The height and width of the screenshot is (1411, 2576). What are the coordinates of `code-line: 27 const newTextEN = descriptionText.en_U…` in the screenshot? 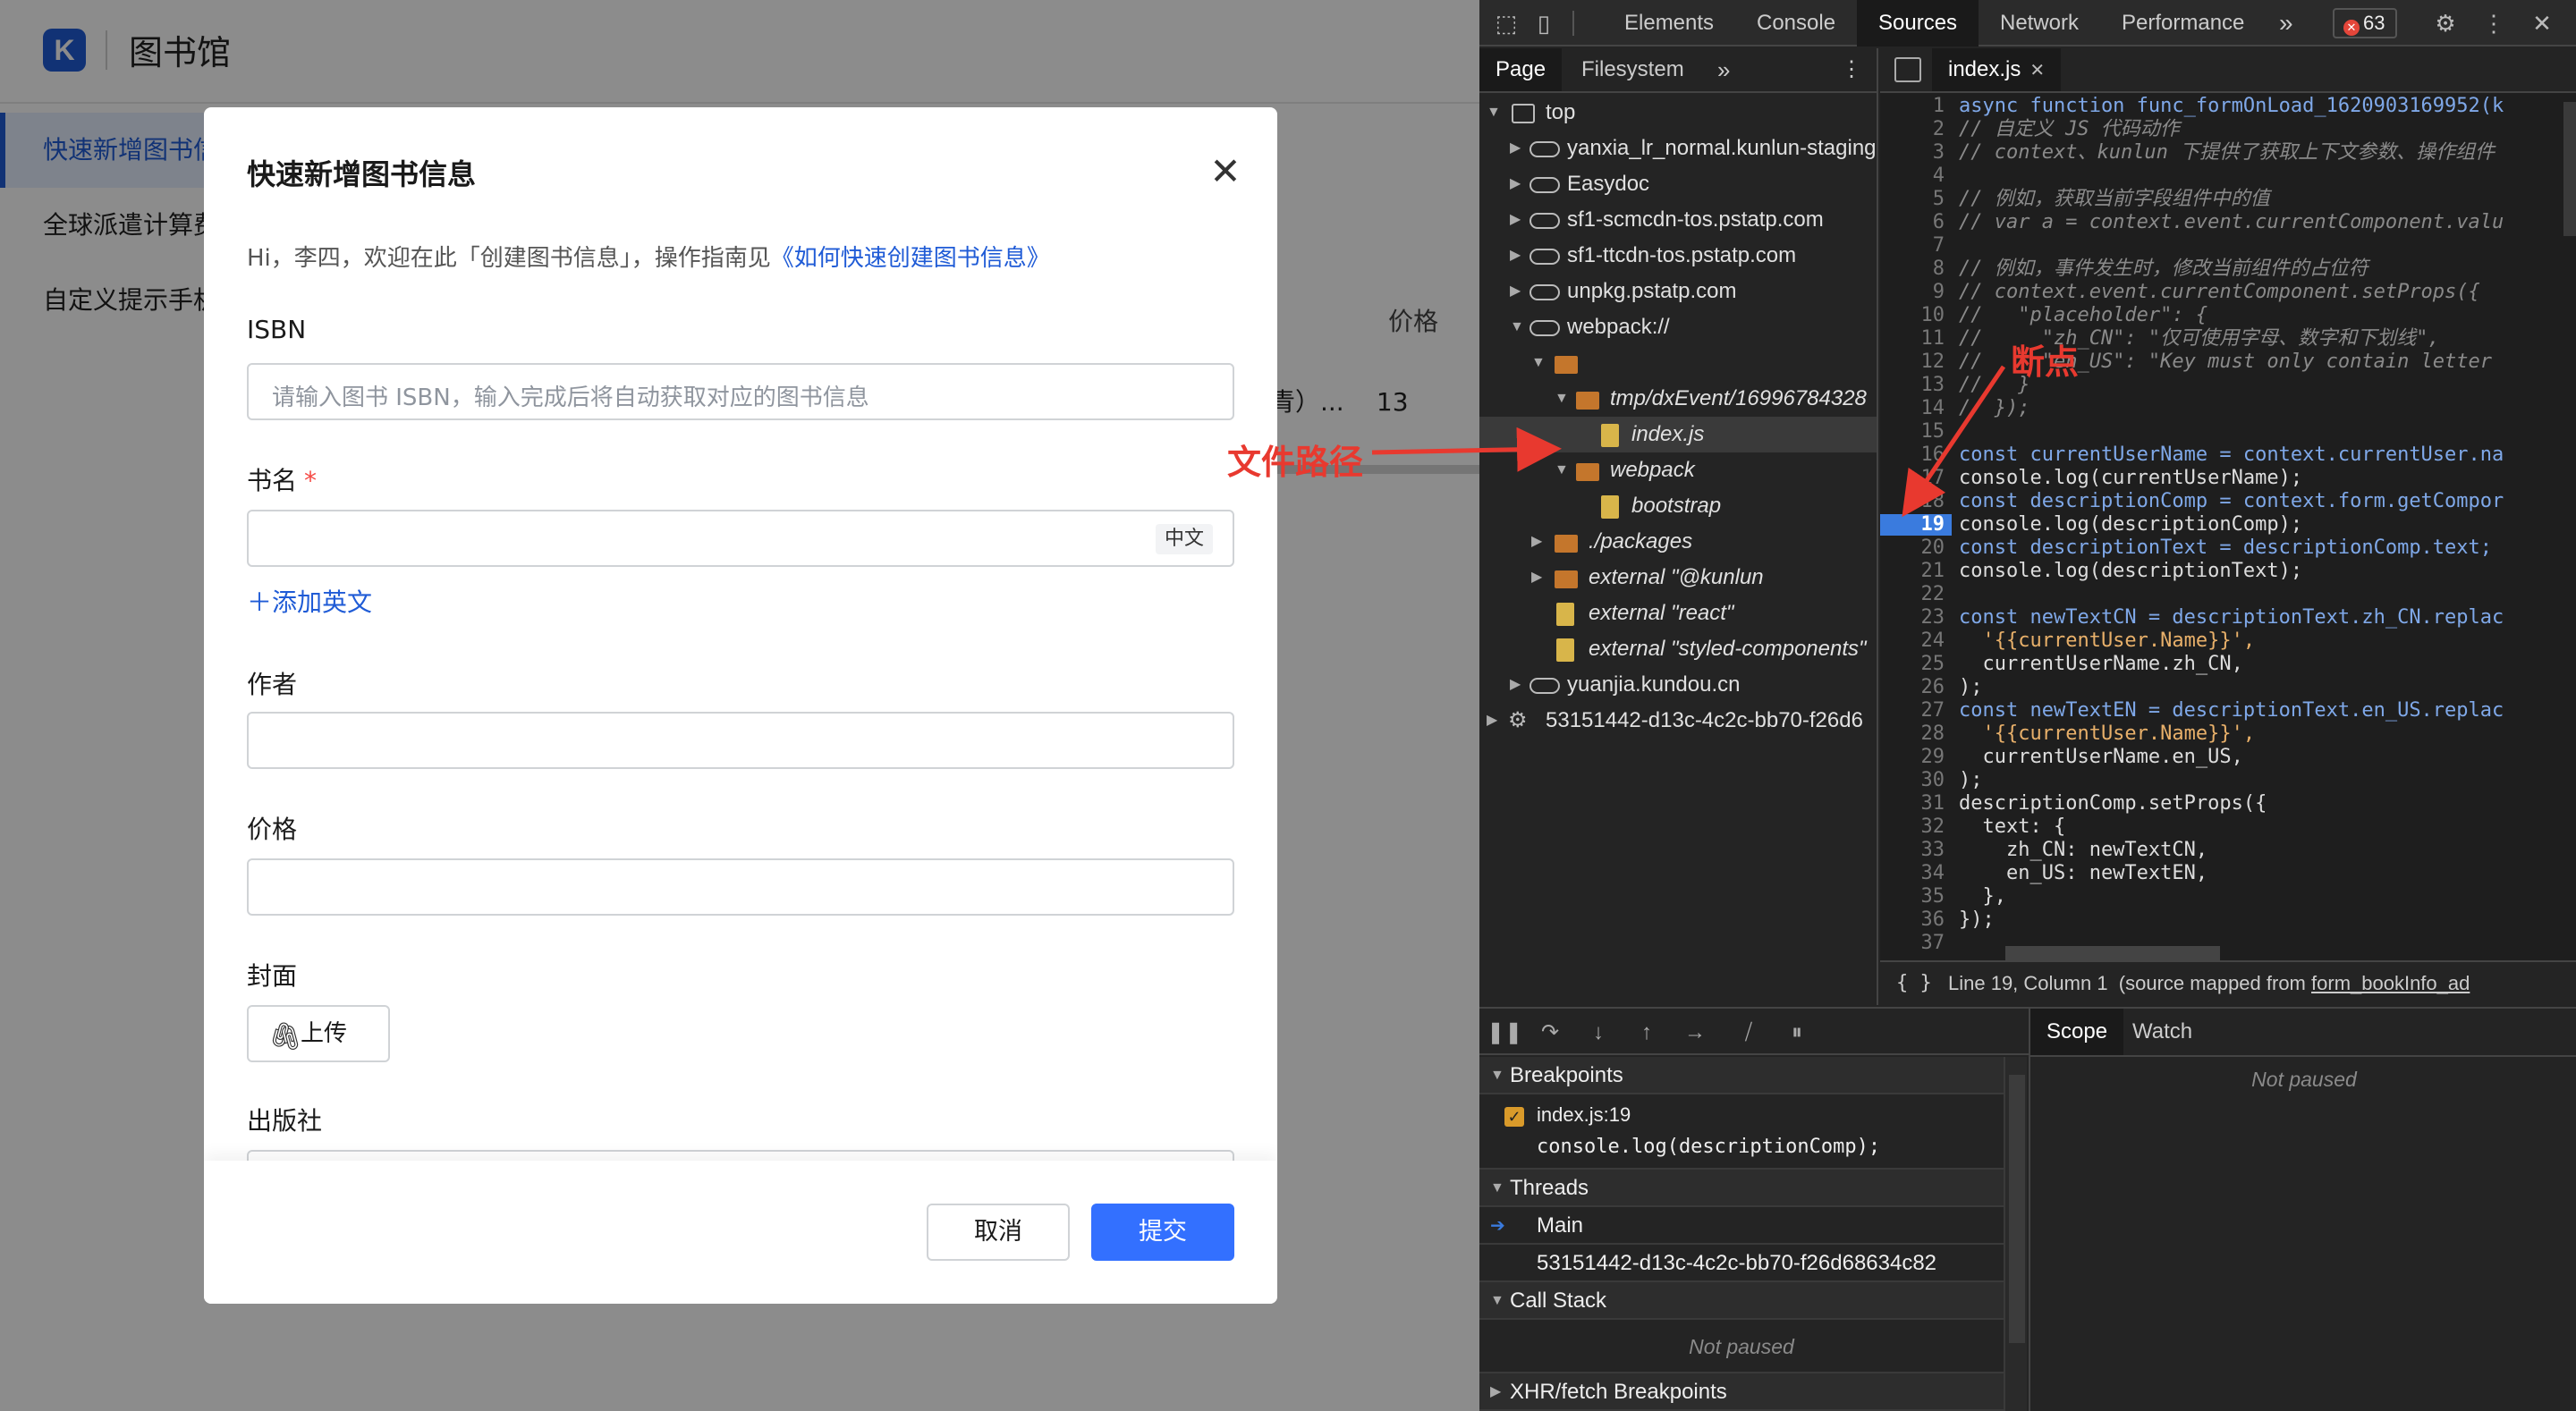 It's located at (2228, 710).